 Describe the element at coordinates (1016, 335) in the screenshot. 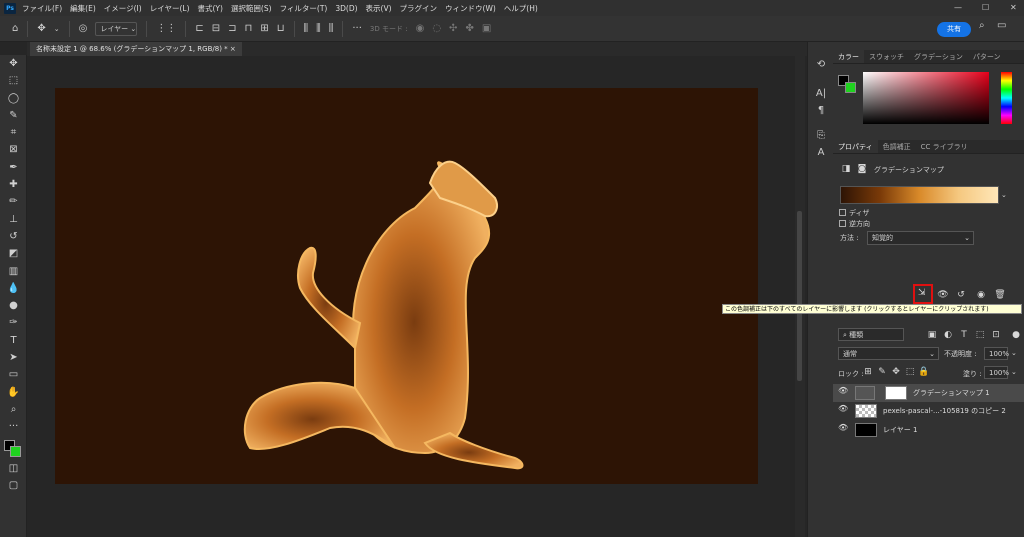

I see `filter-toggle-icon: ●` at that location.